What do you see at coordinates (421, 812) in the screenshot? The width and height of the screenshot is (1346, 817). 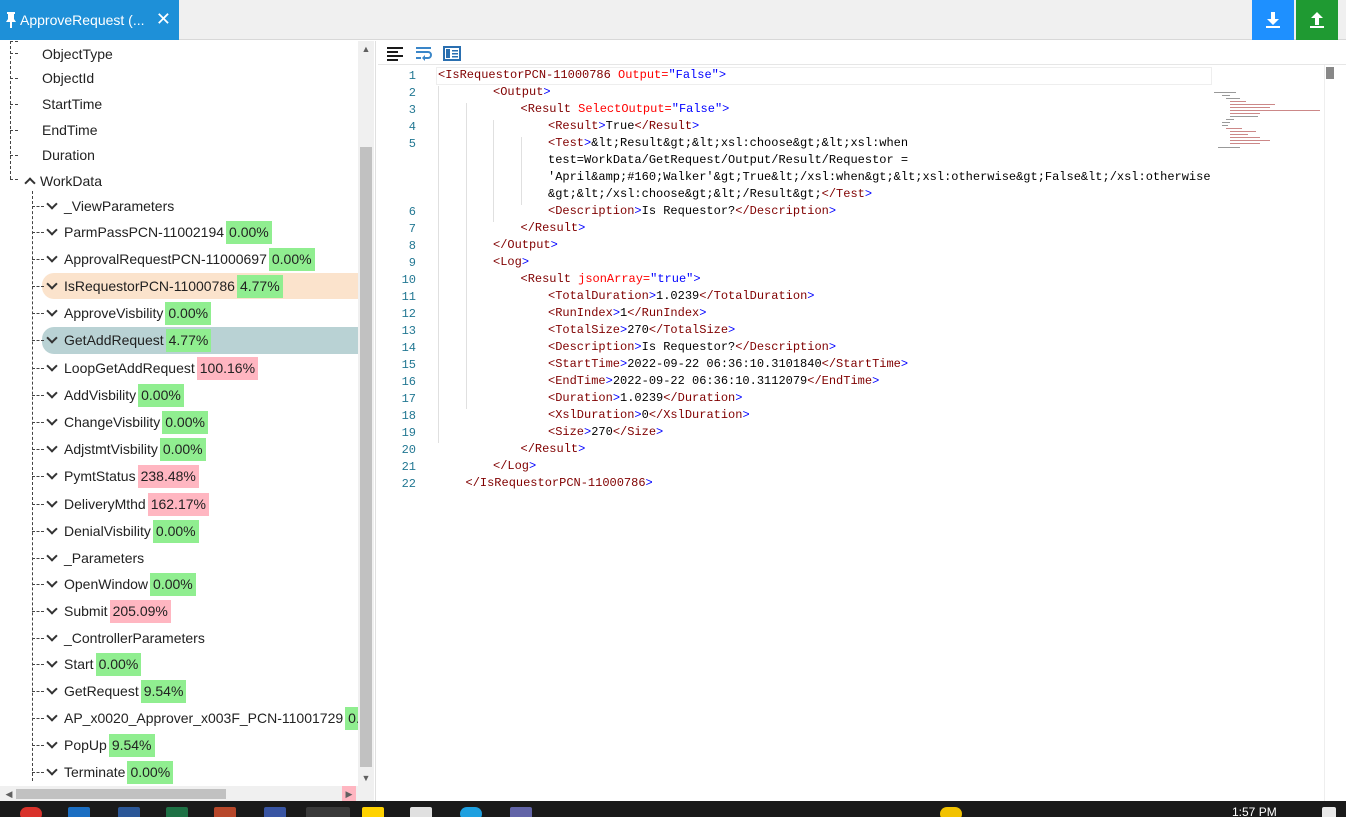 I see `notepad-icon` at bounding box center [421, 812].